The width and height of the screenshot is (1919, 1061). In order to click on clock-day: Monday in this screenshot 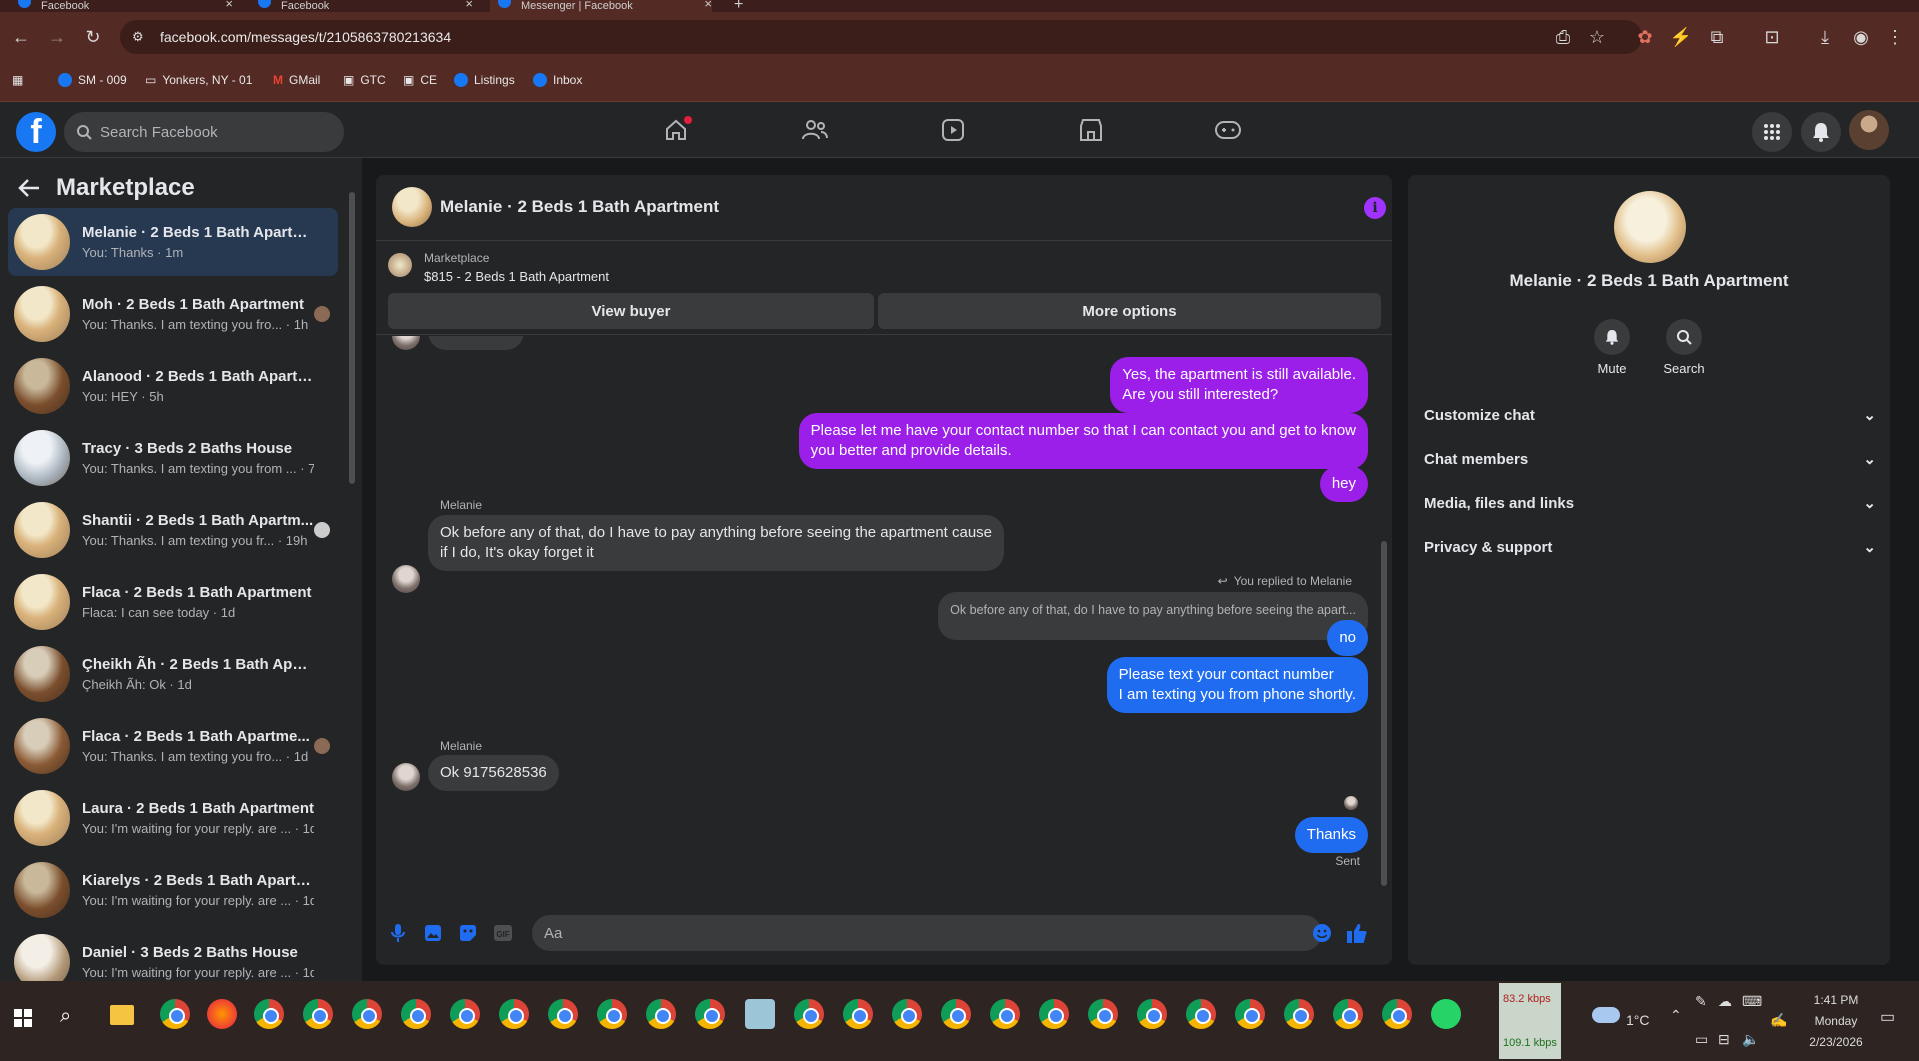, I will do `click(1836, 1021)`.